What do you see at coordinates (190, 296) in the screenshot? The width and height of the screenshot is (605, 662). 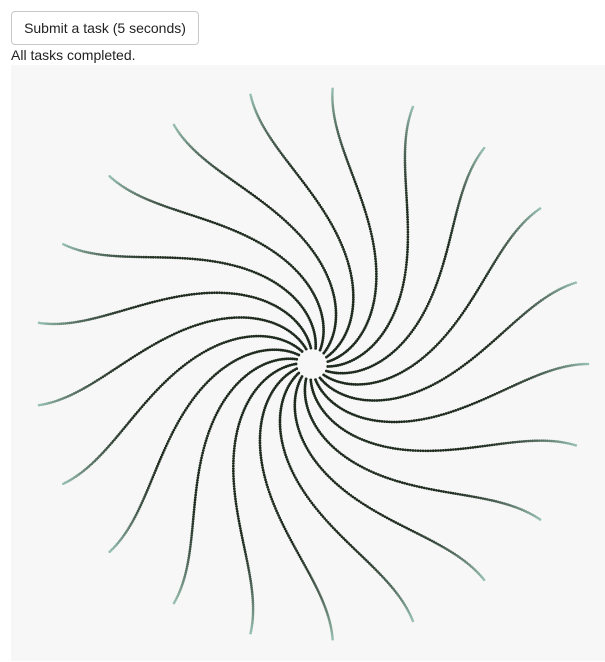 I see `spiral-arm` at bounding box center [190, 296].